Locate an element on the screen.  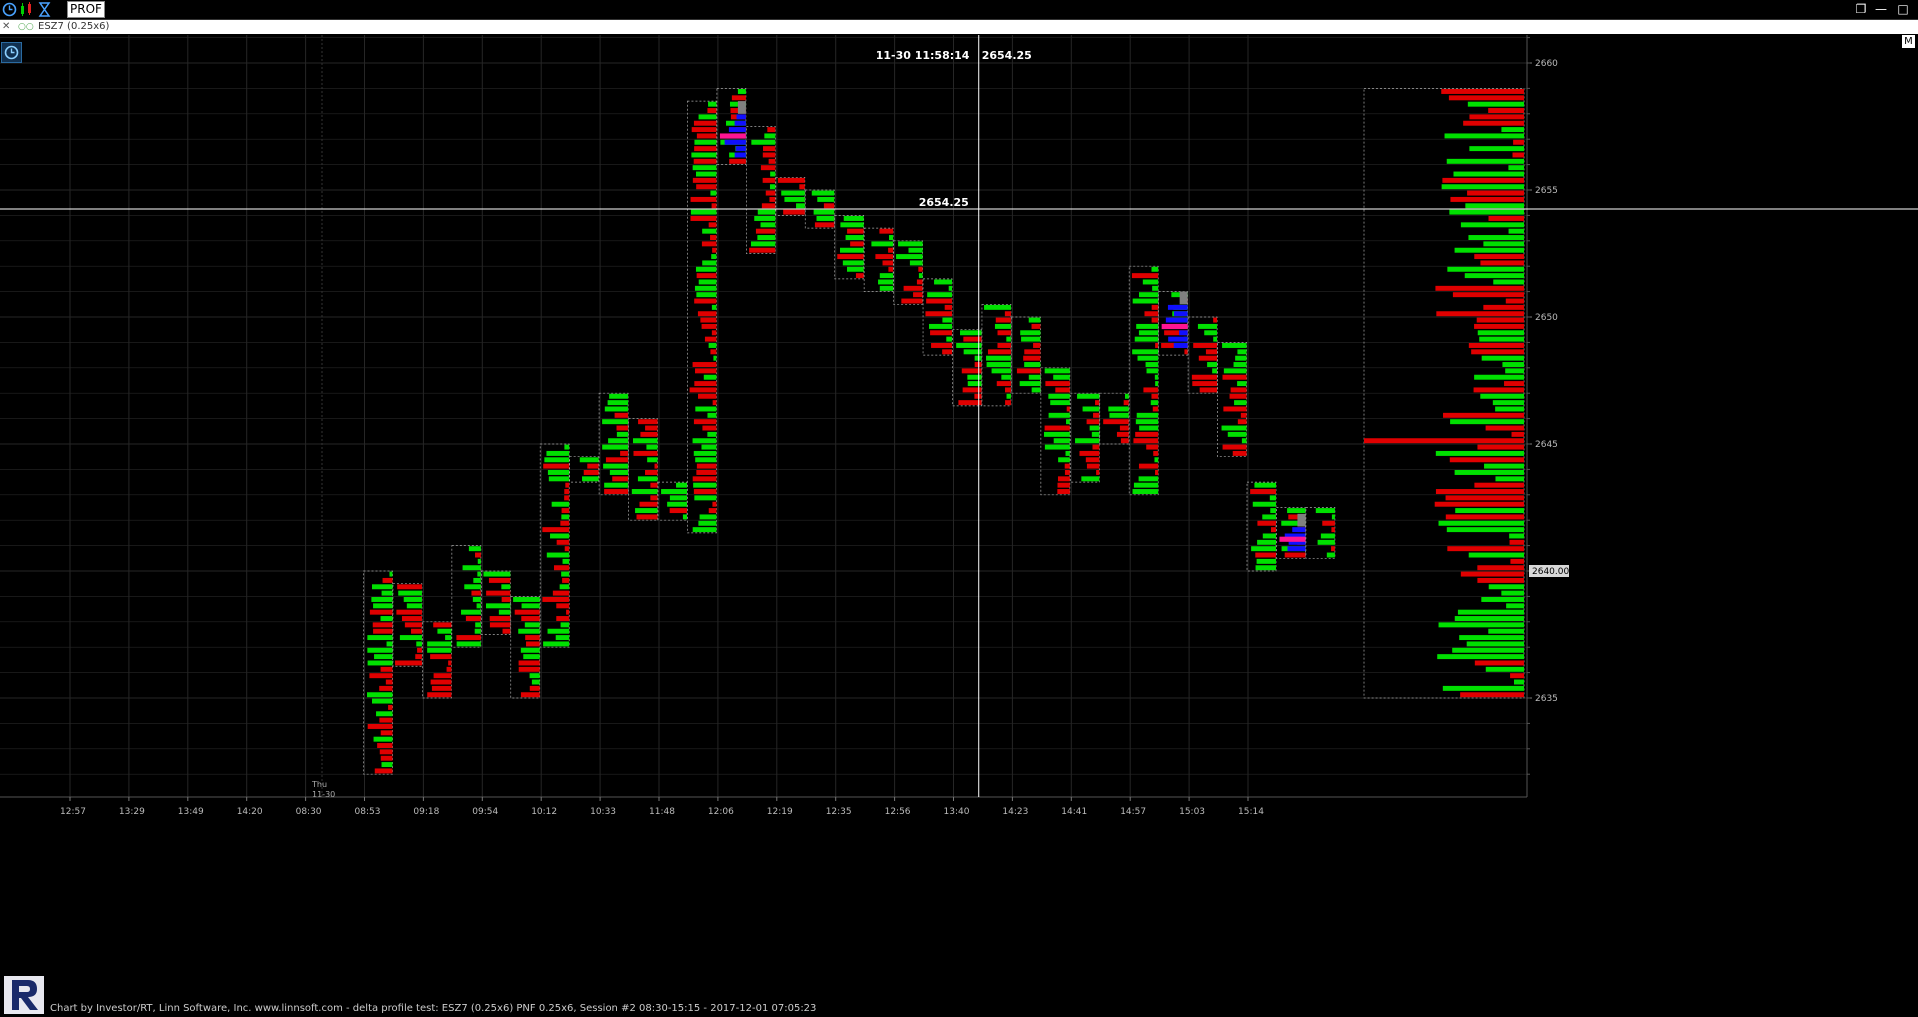
link-icon: ○○ is located at coordinates (26, 27).